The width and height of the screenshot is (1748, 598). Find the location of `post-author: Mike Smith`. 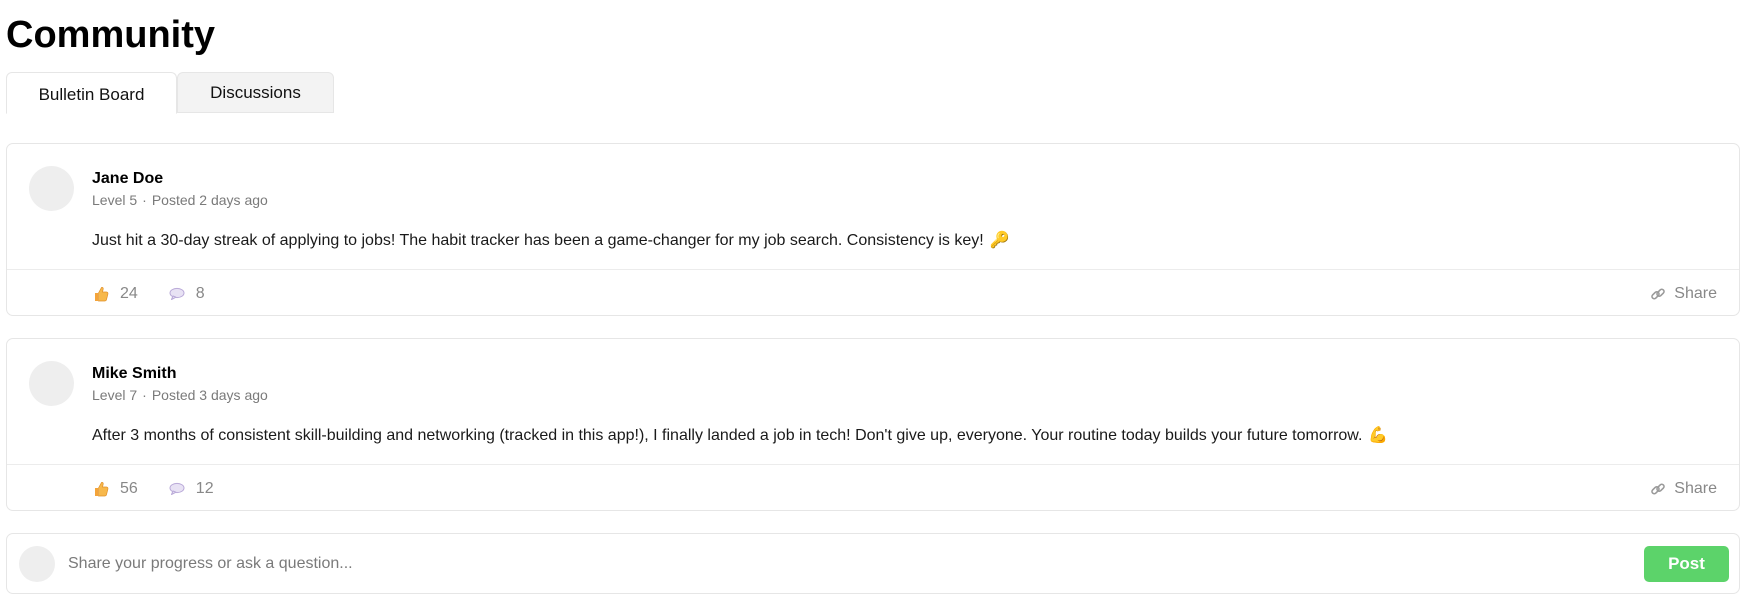

post-author: Mike Smith is located at coordinates (134, 374).